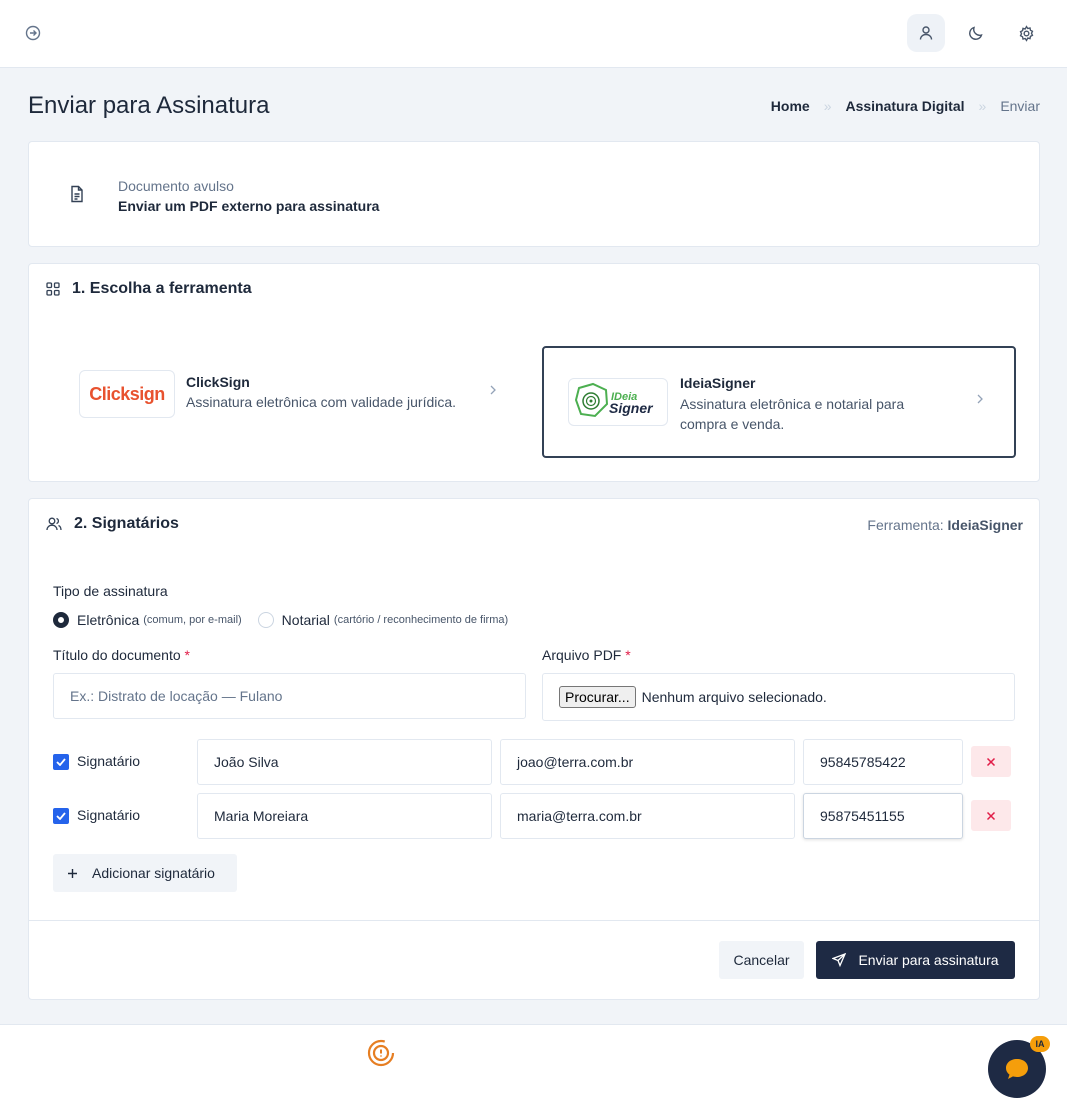 This screenshot has width=1067, height=1118. I want to click on gear-icon, so click(1026, 33).